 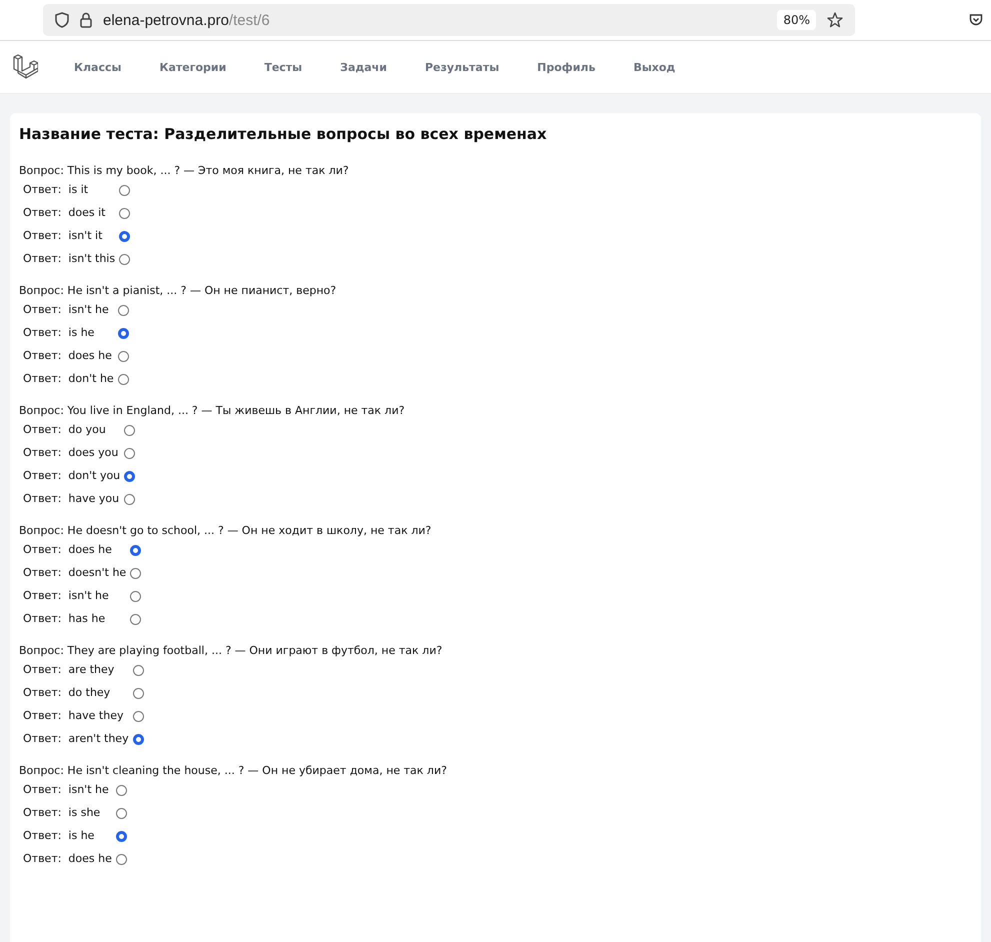 What do you see at coordinates (449, 20) in the screenshot?
I see `address-bar: elena-petrovna.pro/test/6 80%` at bounding box center [449, 20].